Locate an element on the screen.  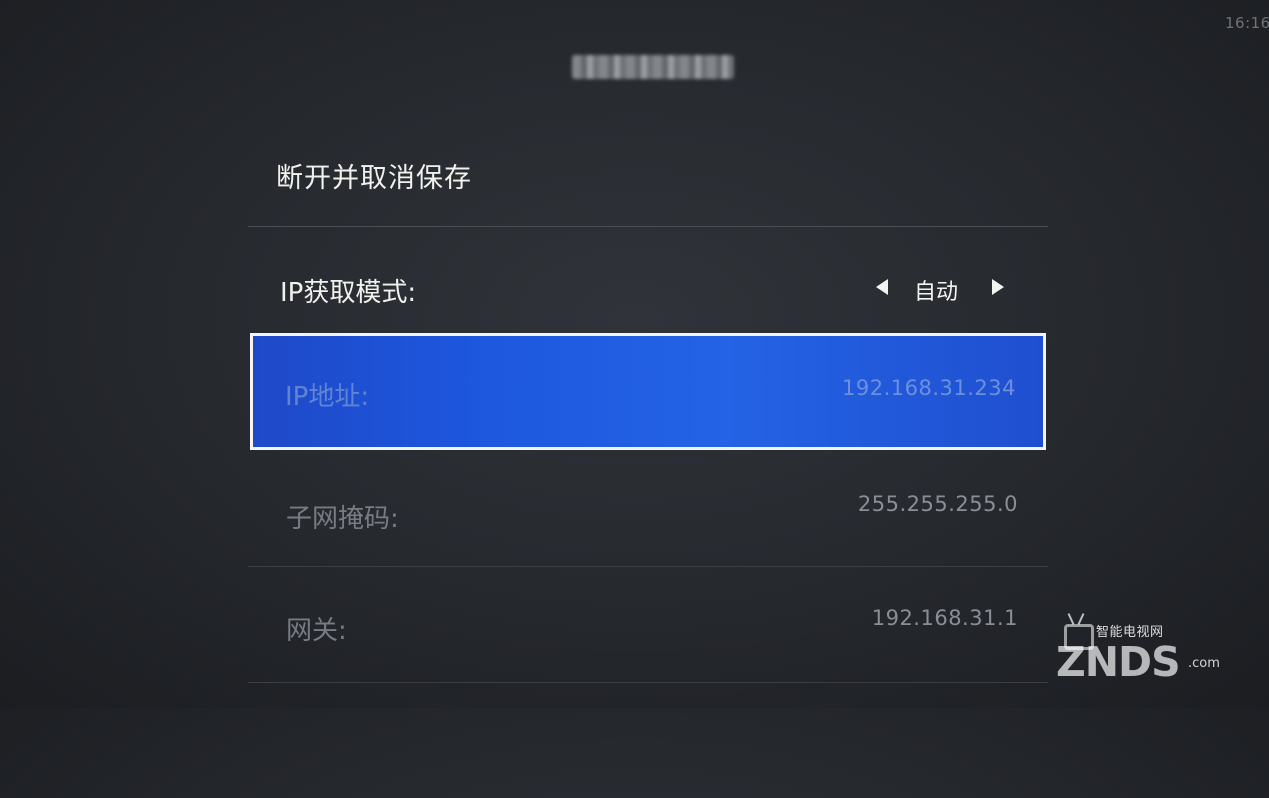
subnet-mask-label: 子网掩码: is located at coordinates (342, 519).